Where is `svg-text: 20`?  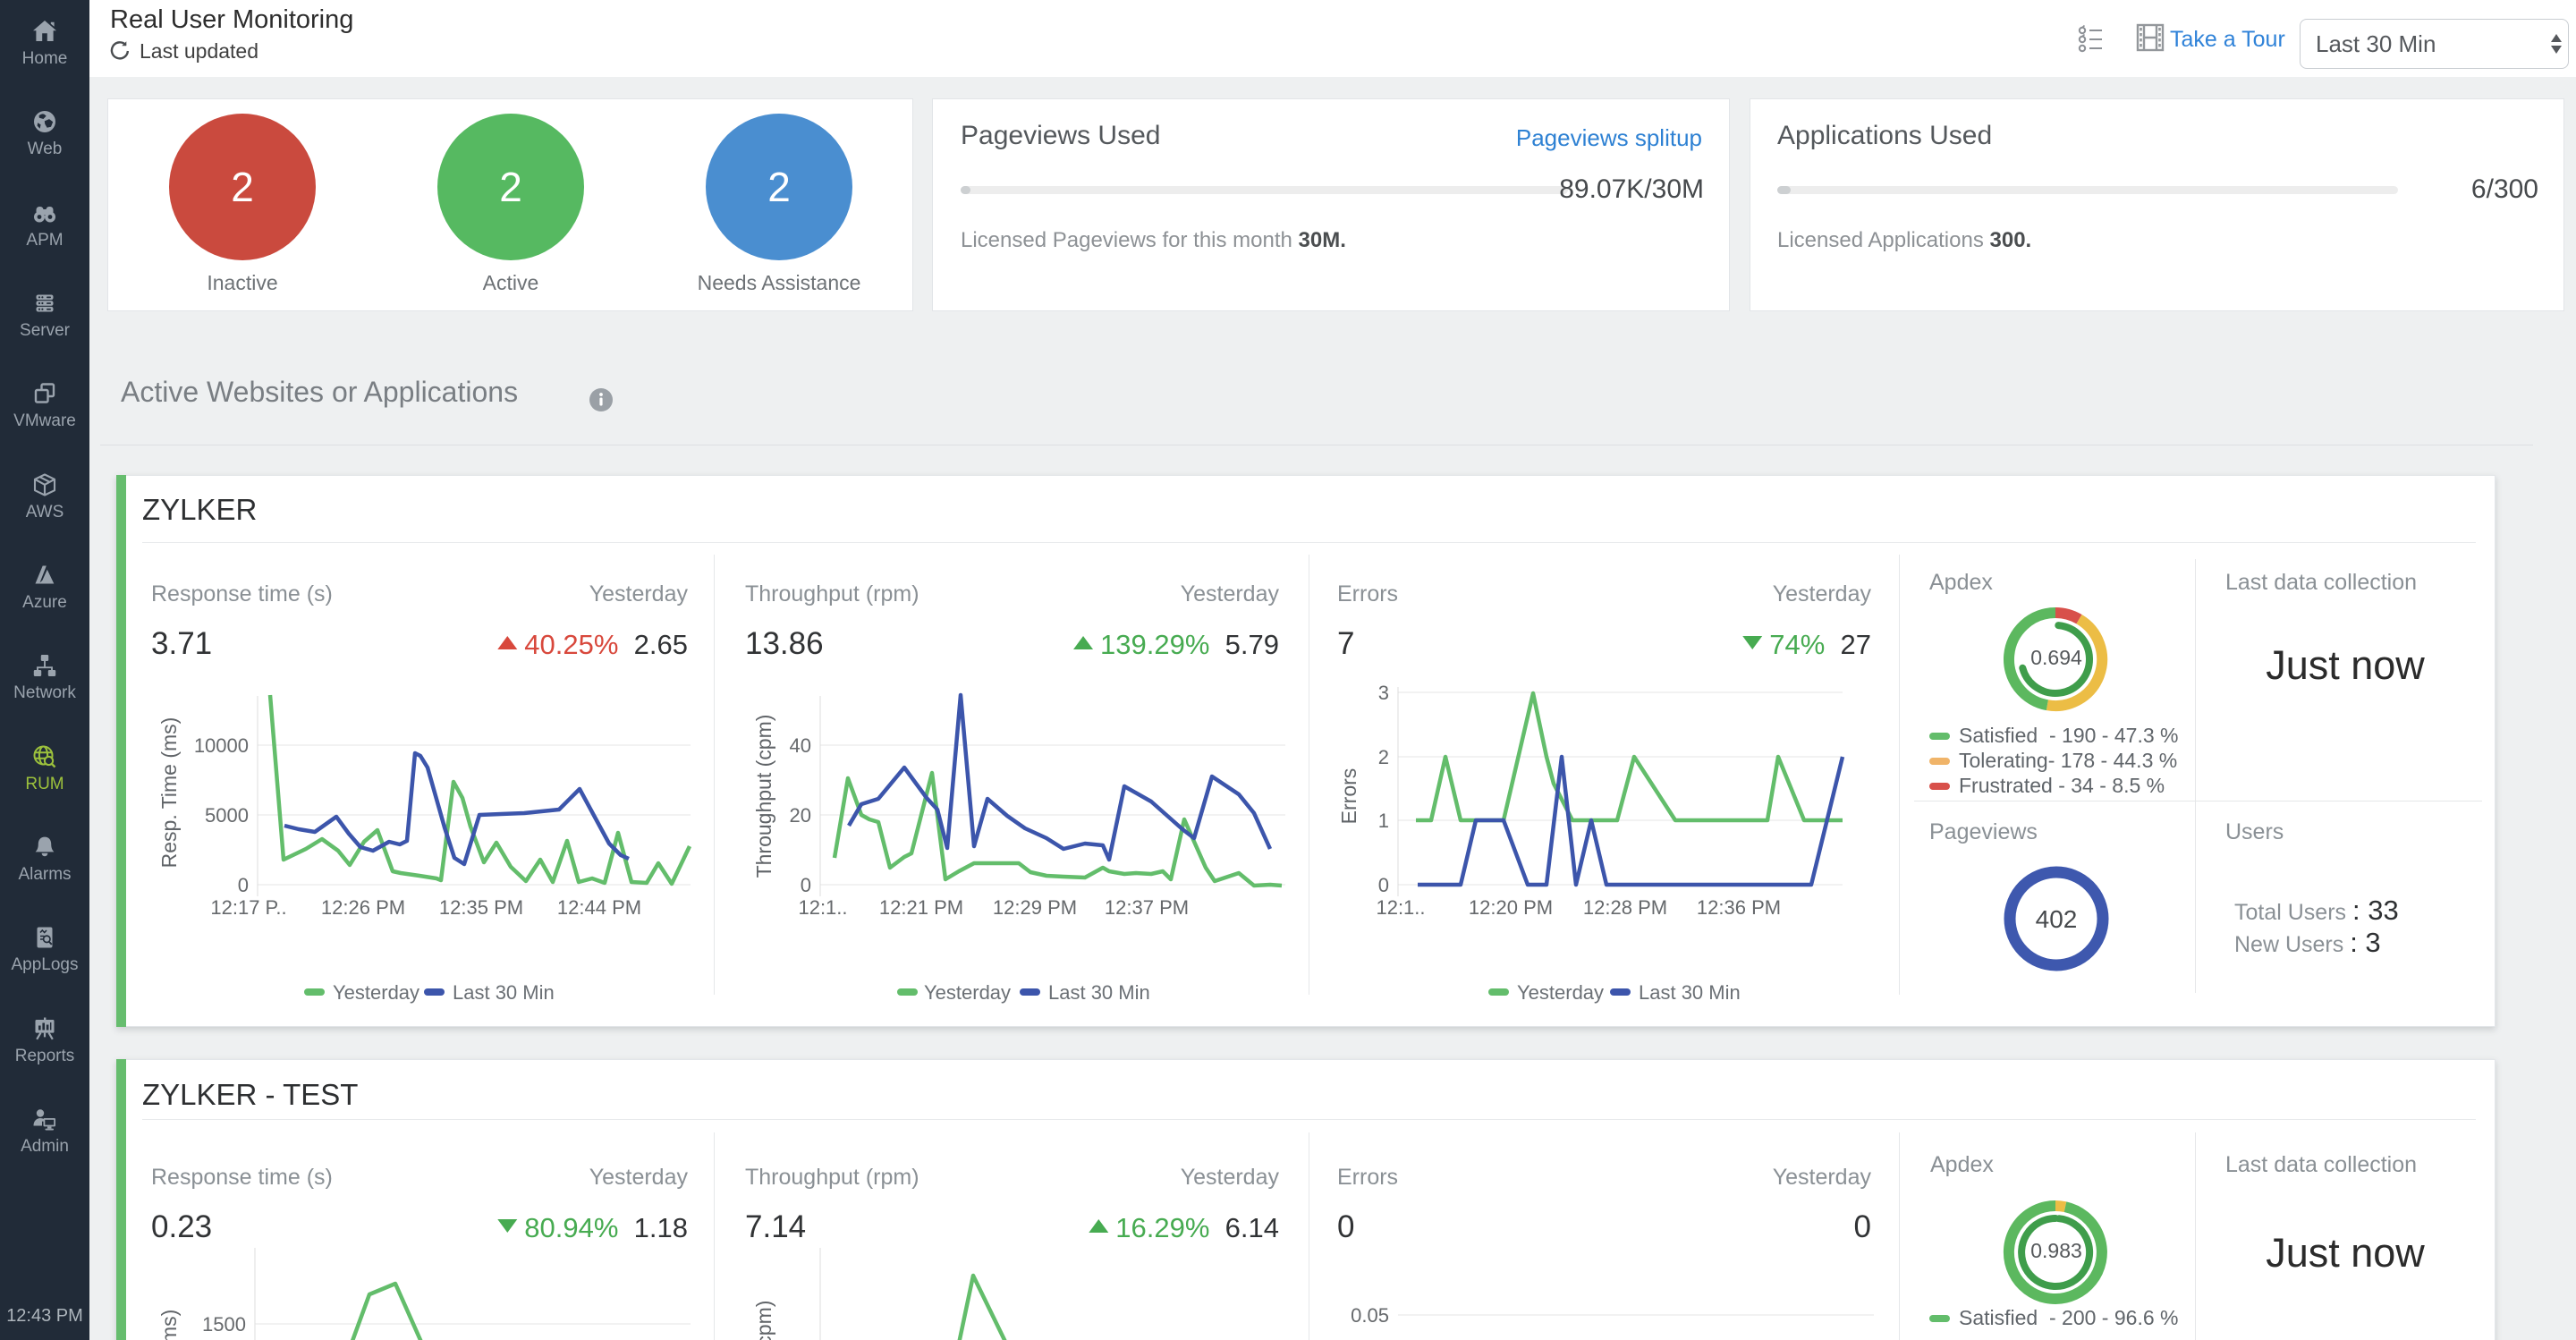 svg-text: 20 is located at coordinates (800, 815).